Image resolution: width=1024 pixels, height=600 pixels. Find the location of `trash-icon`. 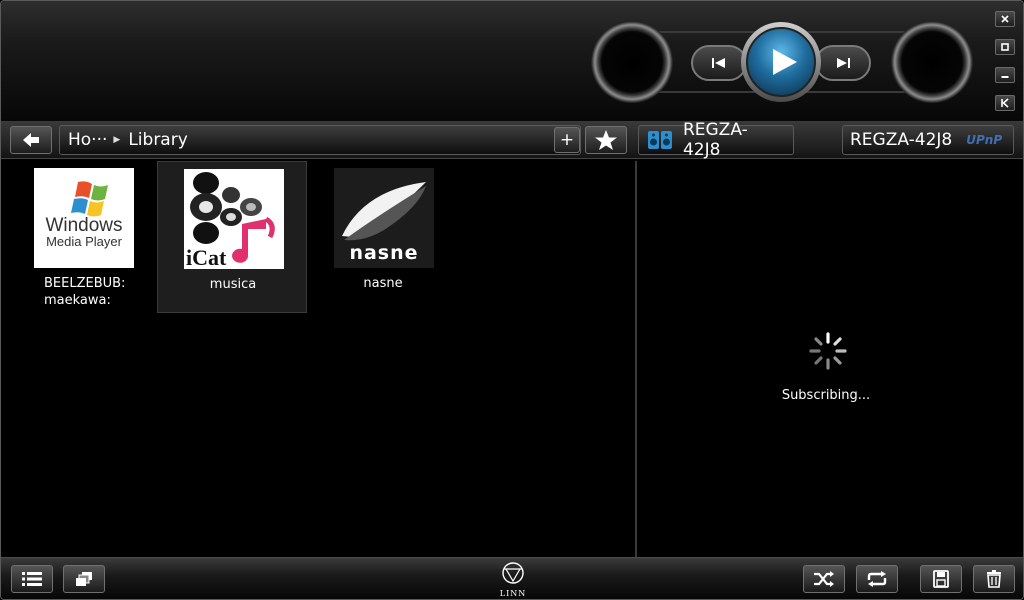

trash-icon is located at coordinates (994, 579).